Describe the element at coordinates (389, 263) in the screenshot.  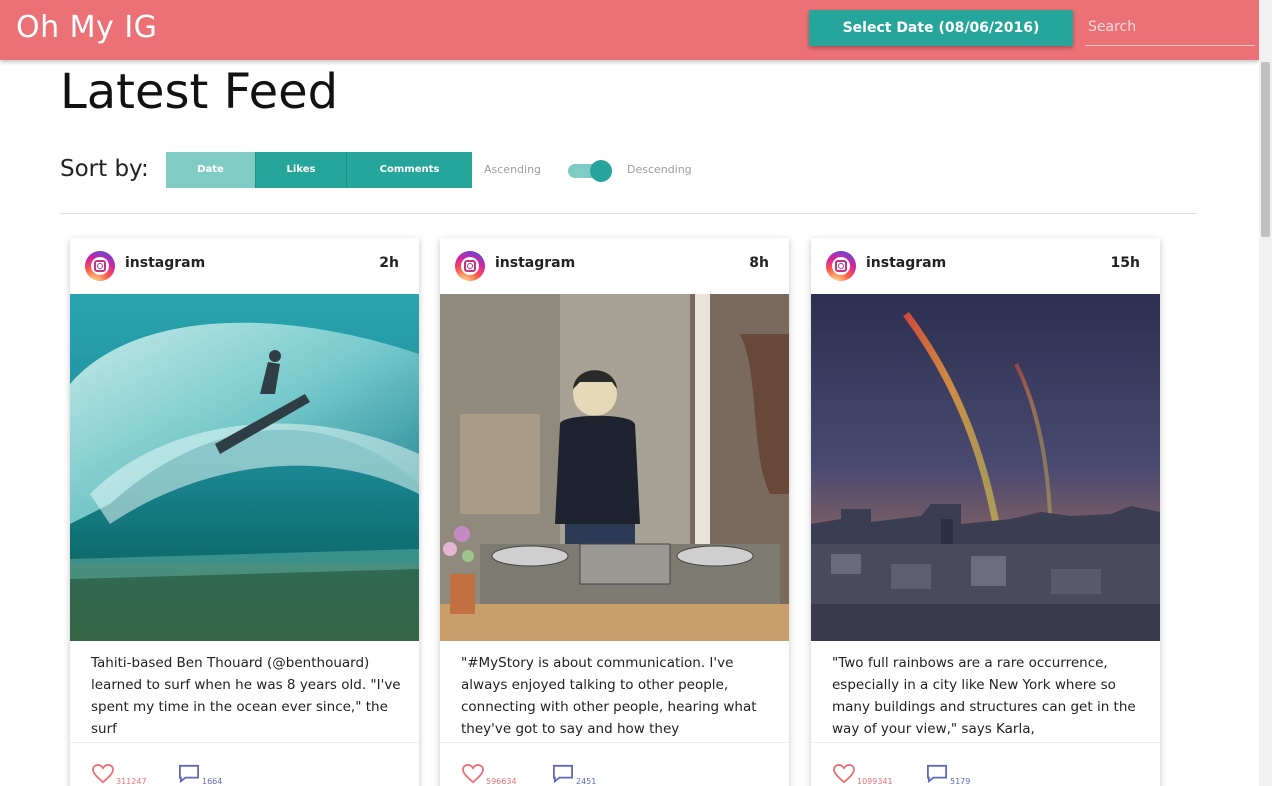
I see `post-time: 2h` at that location.